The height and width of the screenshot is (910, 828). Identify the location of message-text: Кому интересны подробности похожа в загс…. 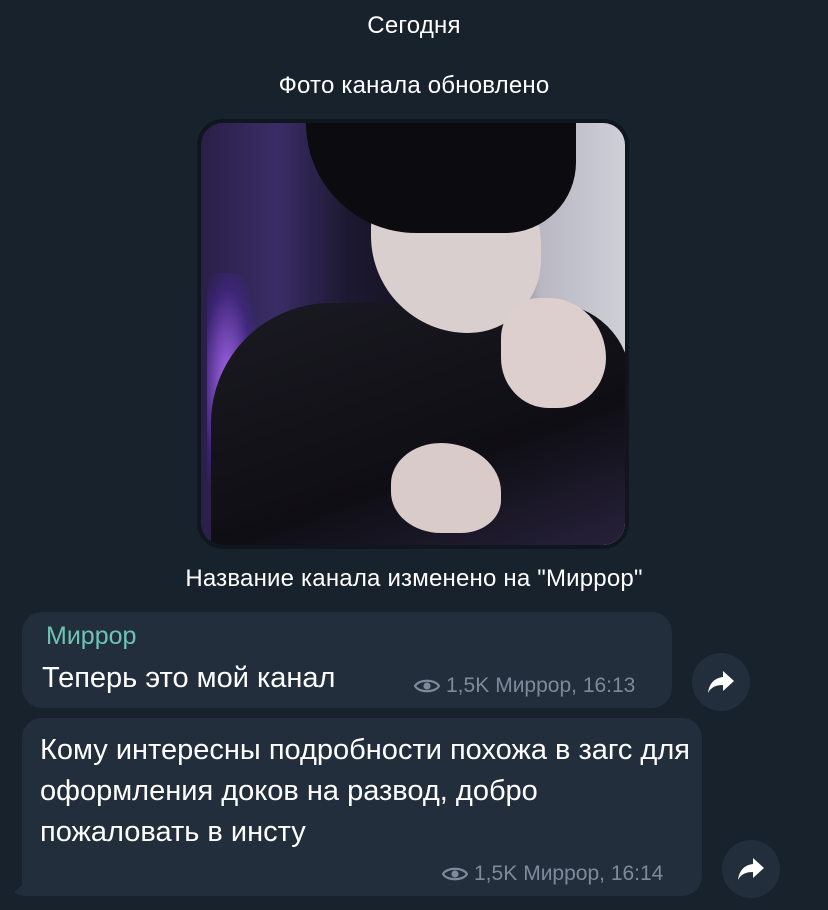
(365, 791).